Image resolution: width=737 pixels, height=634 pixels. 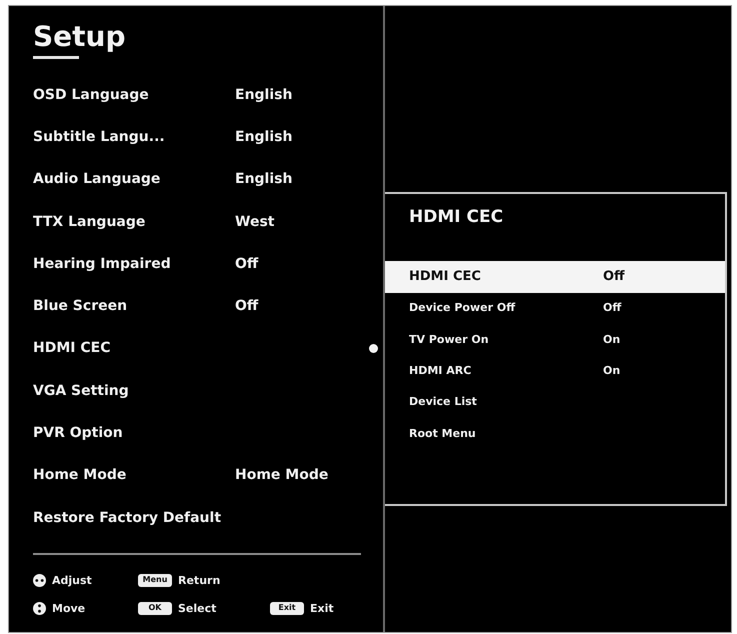 I want to click on hint-label: Adjust, so click(x=72, y=580).